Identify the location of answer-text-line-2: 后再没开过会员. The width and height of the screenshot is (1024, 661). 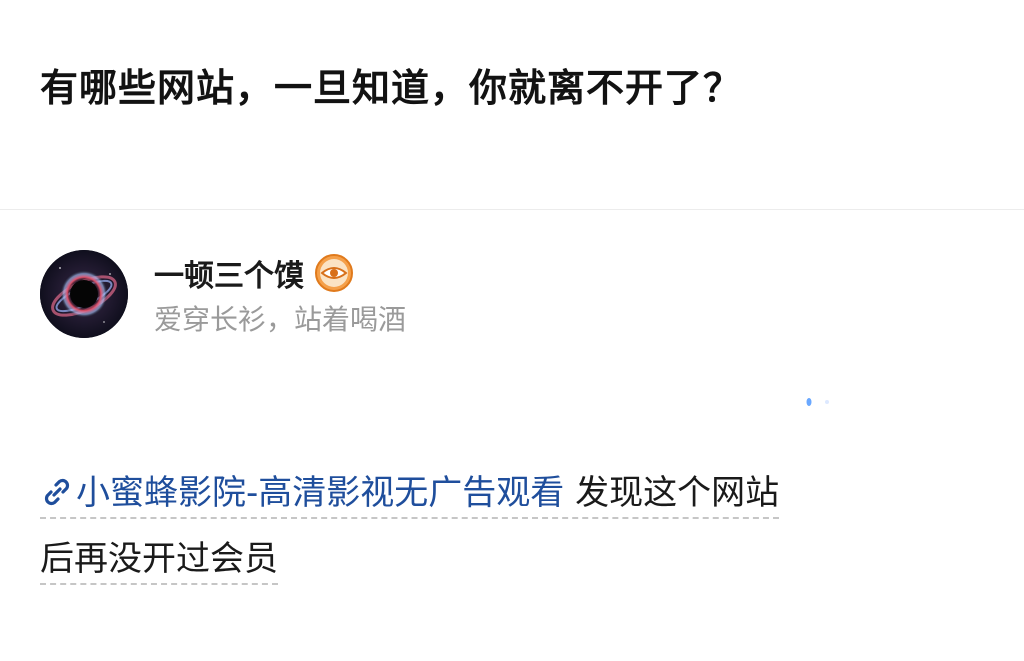
(159, 561).